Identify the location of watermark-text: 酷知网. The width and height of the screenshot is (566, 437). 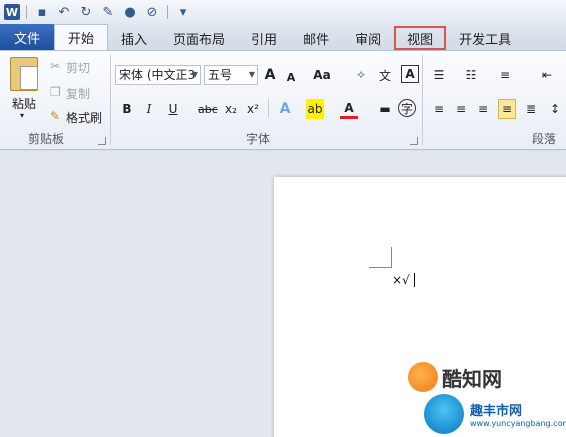
(472, 378).